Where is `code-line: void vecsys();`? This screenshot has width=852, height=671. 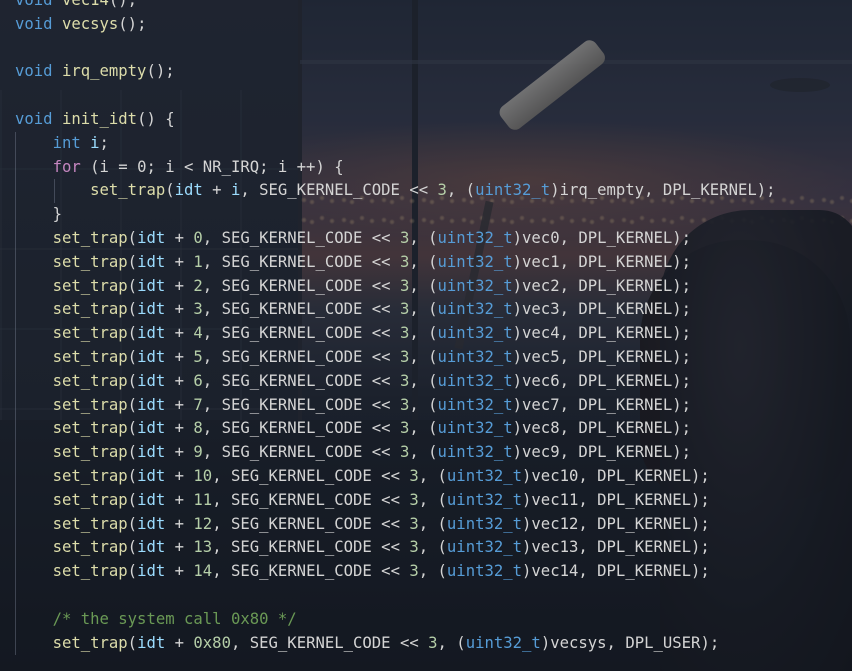
code-line: void vecsys(); is located at coordinates (80, 25).